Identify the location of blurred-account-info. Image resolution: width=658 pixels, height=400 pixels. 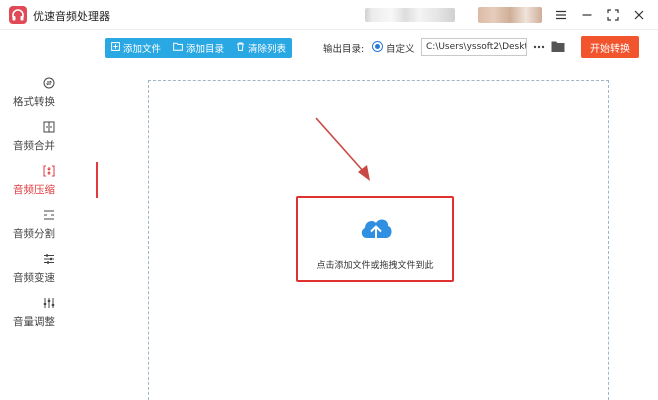
(410, 15).